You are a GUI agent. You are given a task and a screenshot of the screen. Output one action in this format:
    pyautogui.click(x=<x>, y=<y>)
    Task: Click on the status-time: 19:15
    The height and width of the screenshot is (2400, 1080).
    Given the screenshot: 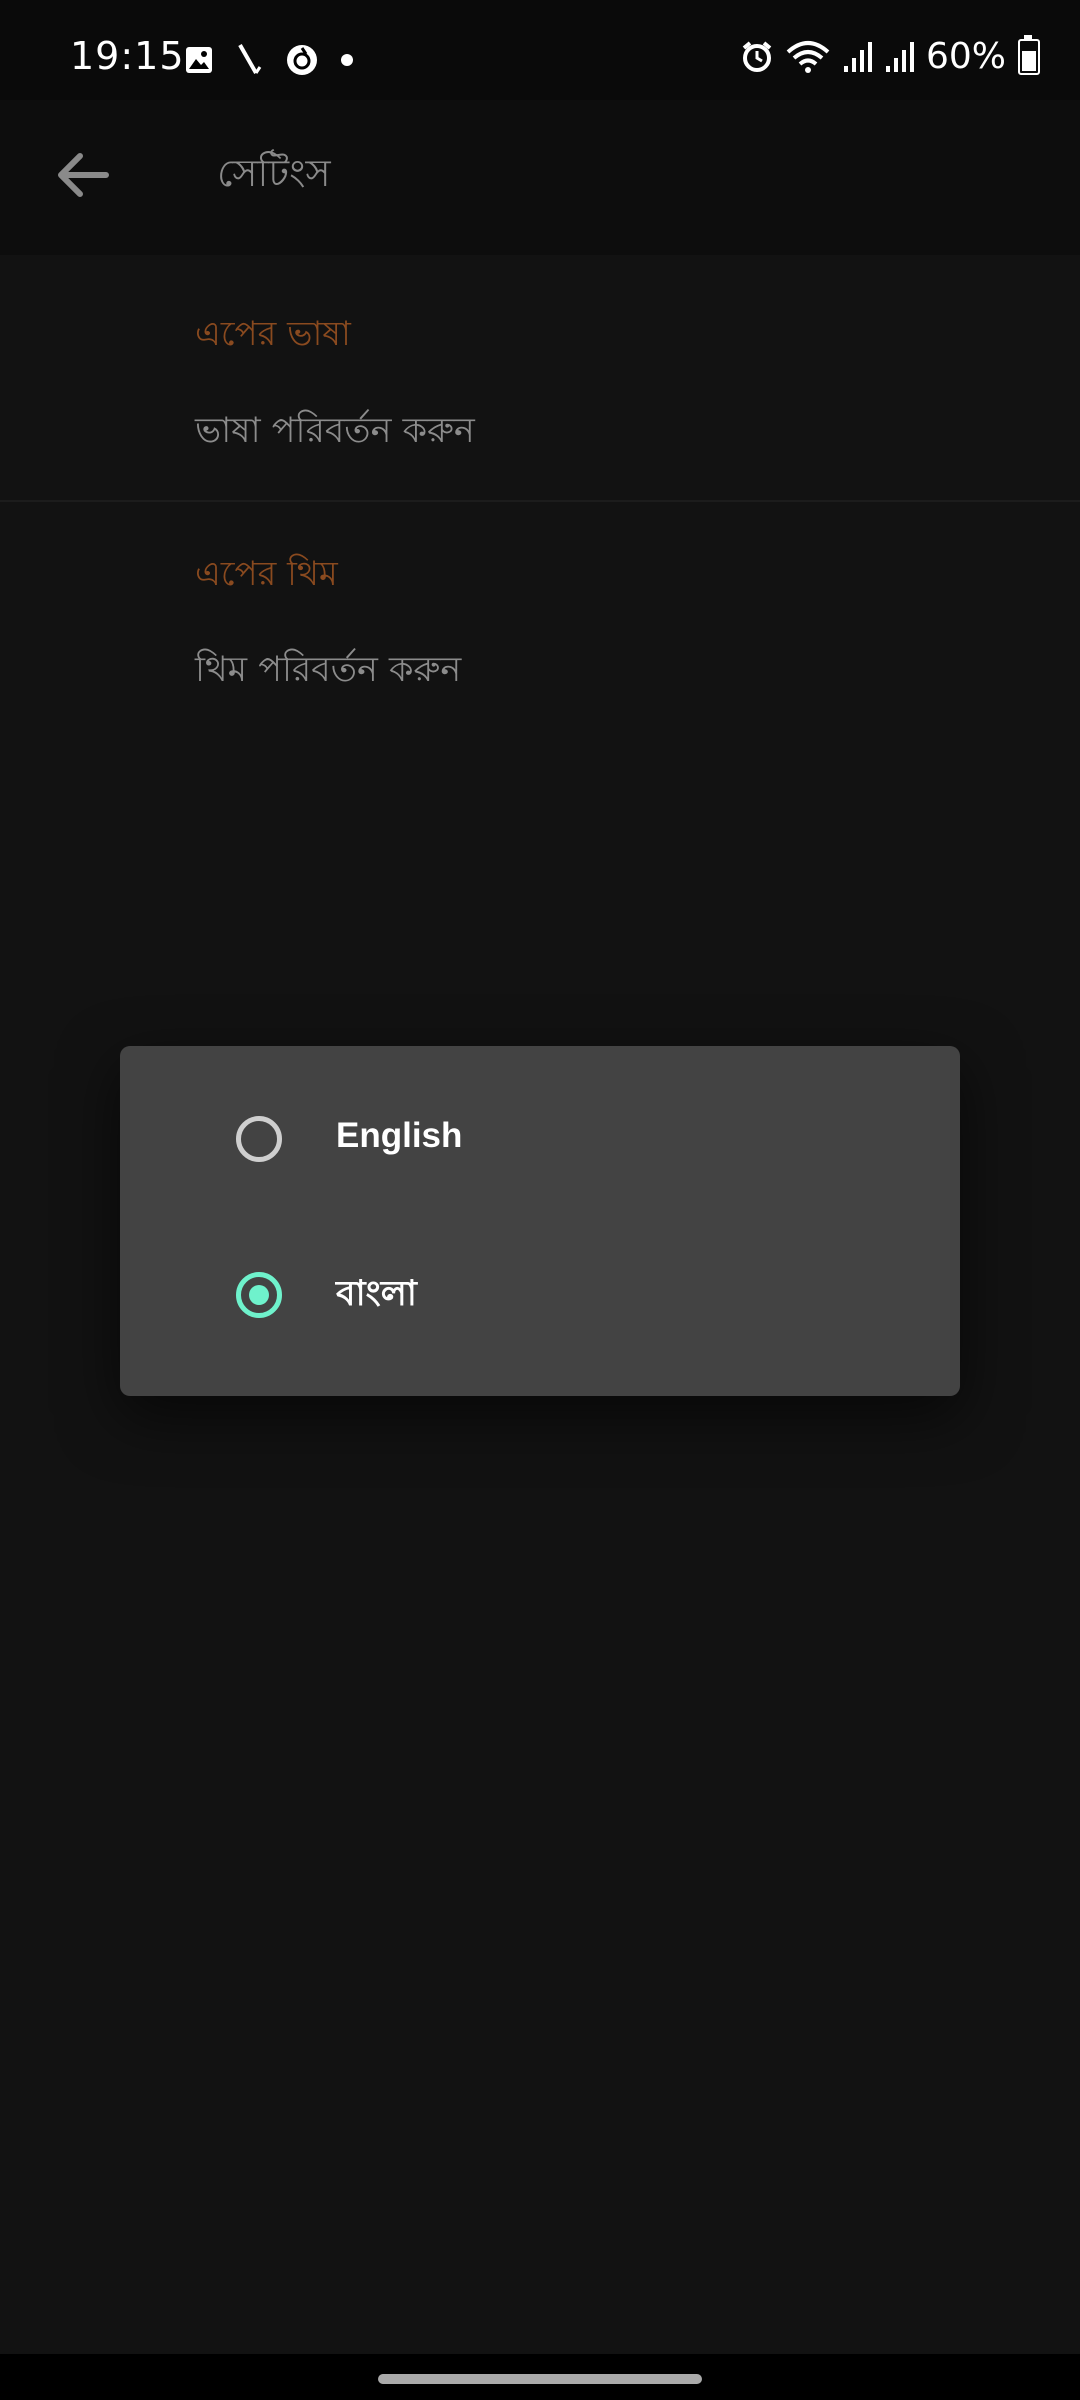 What is the action you would take?
    pyautogui.click(x=127, y=56)
    